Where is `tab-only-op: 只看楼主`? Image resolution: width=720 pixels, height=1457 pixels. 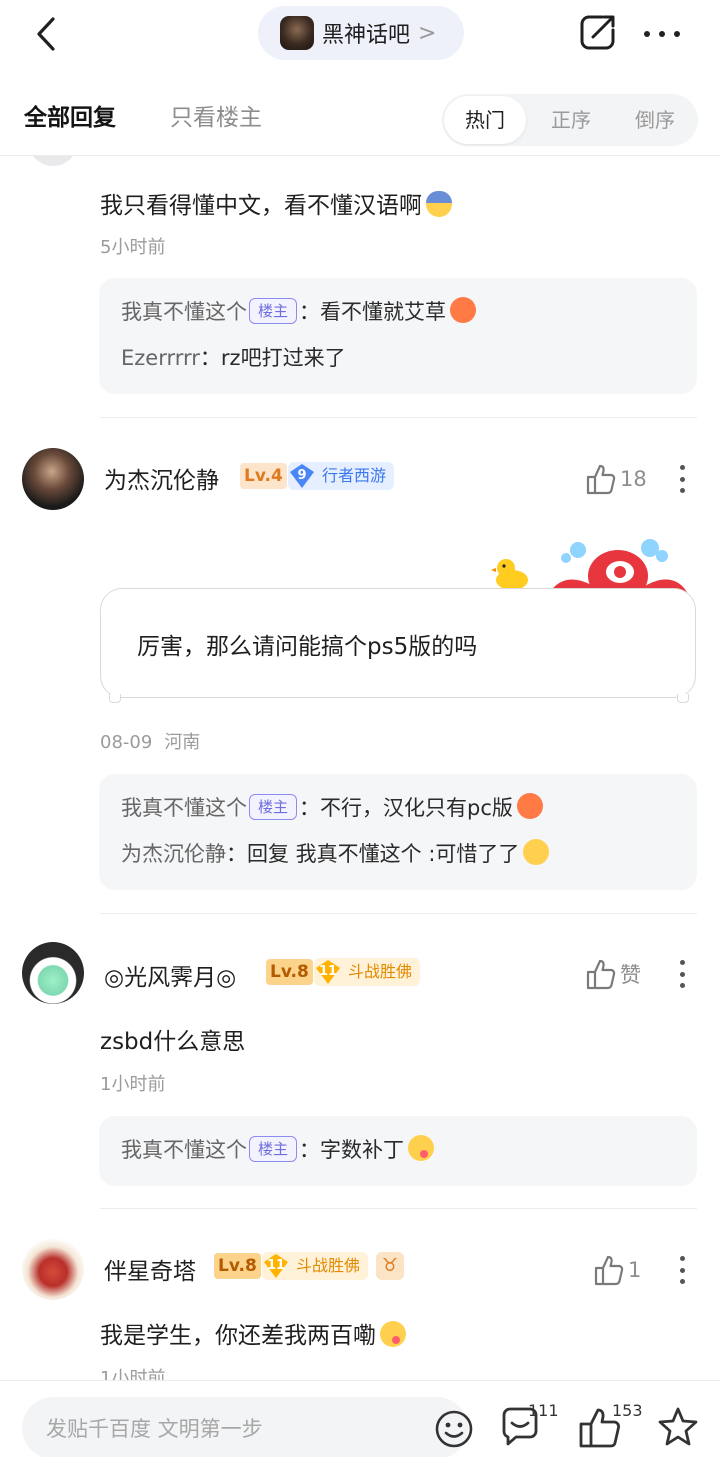 tab-only-op: 只看楼主 is located at coordinates (216, 115).